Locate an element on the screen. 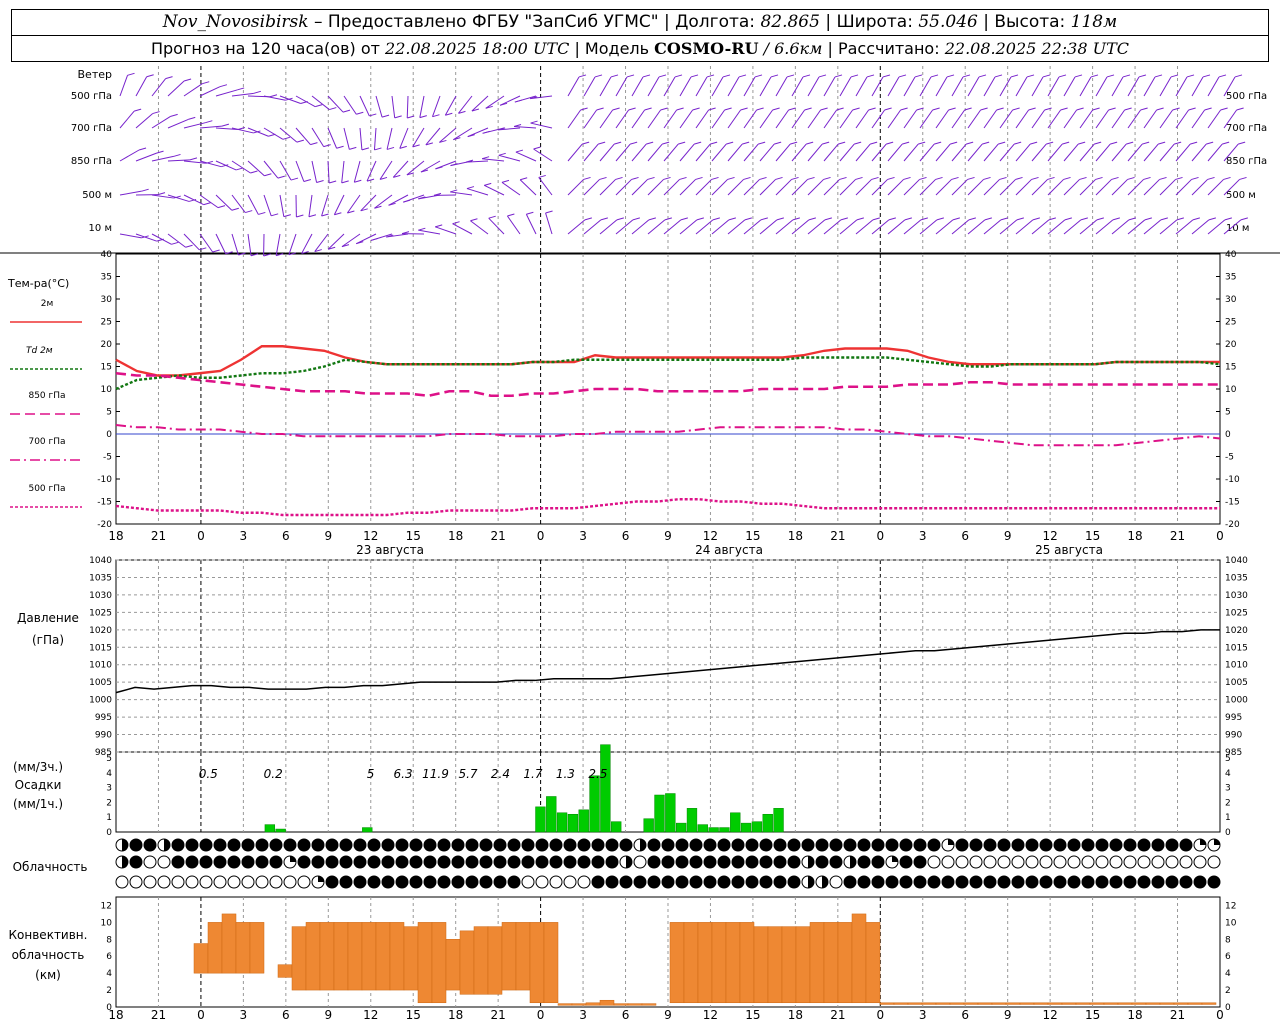 The image size is (1280, 1024). conv-xtick: 6 is located at coordinates (286, 1015).